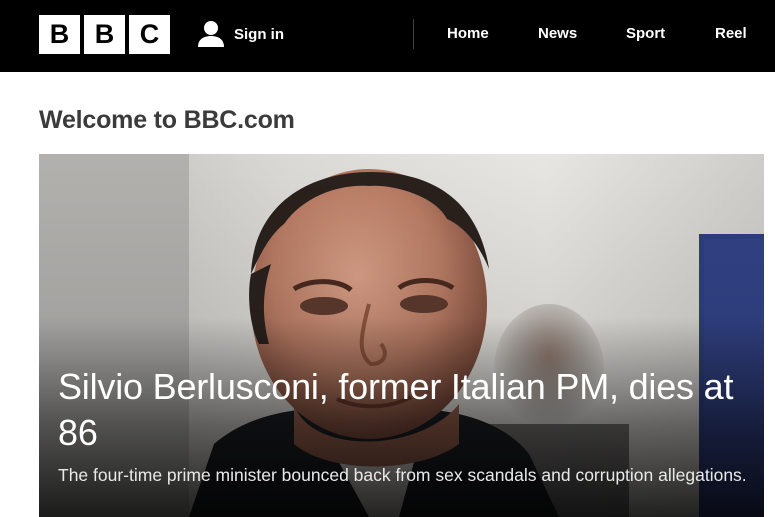 The height and width of the screenshot is (517, 775). Describe the element at coordinates (468, 33) in the screenshot. I see `nav-link-home: Home` at that location.